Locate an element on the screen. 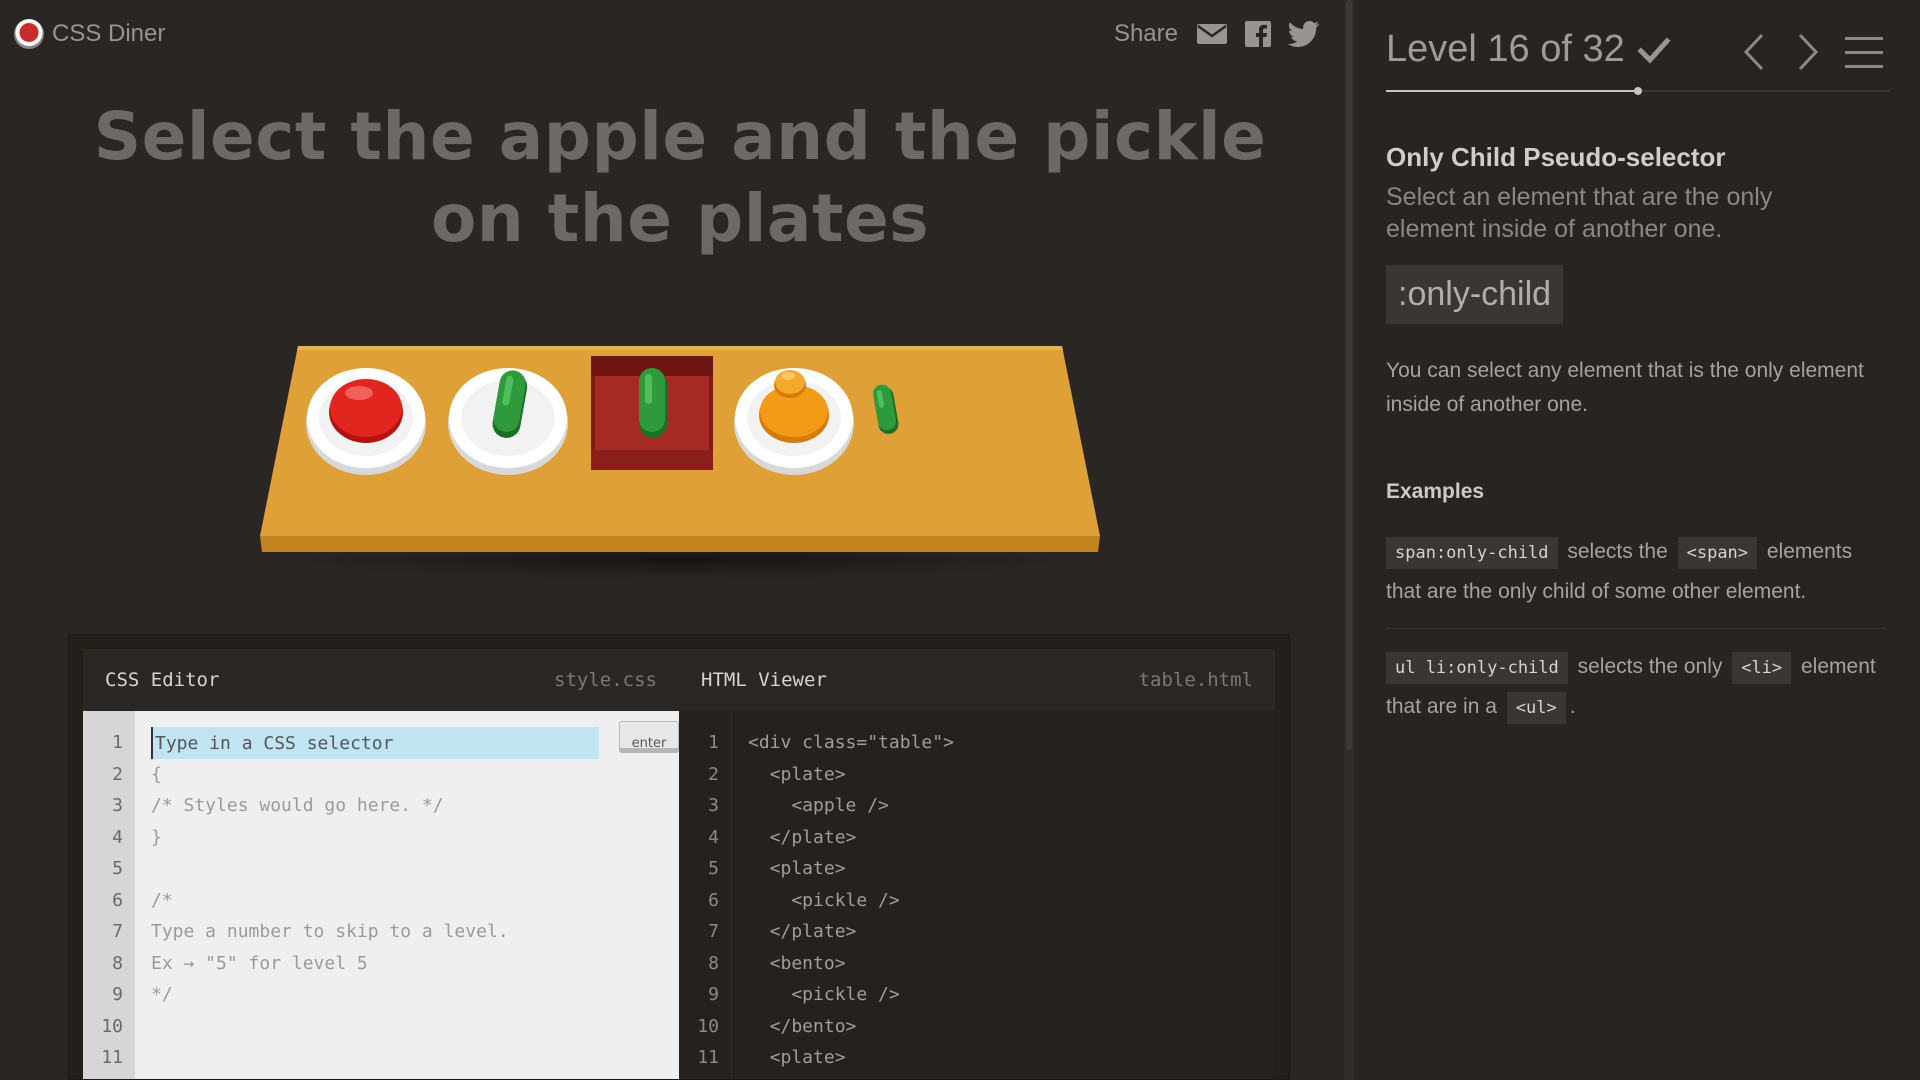 Image resolution: width=1920 pixels, height=1080 pixels. level-header: Level 16 of 32 is located at coordinates (1639, 48).